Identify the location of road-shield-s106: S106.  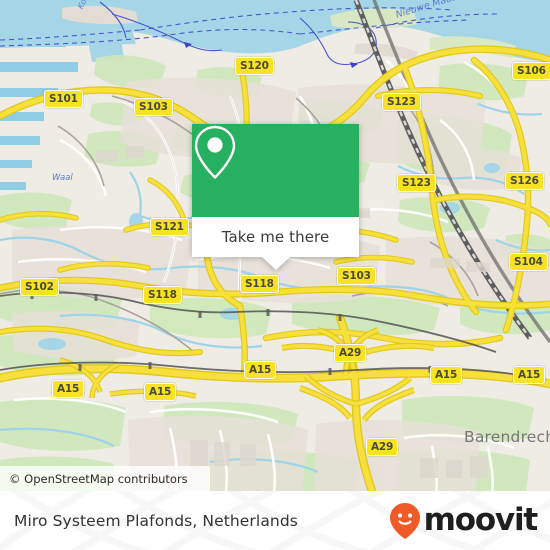
(531, 71).